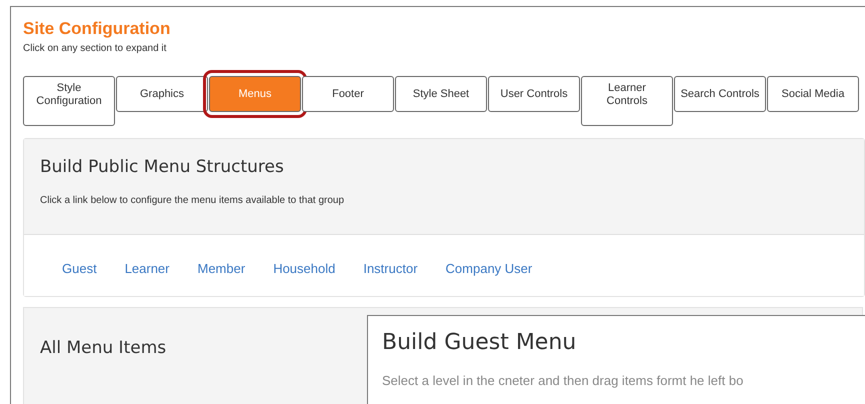  What do you see at coordinates (162, 167) in the screenshot?
I see `panel-title: Build Public Menu Structures` at bounding box center [162, 167].